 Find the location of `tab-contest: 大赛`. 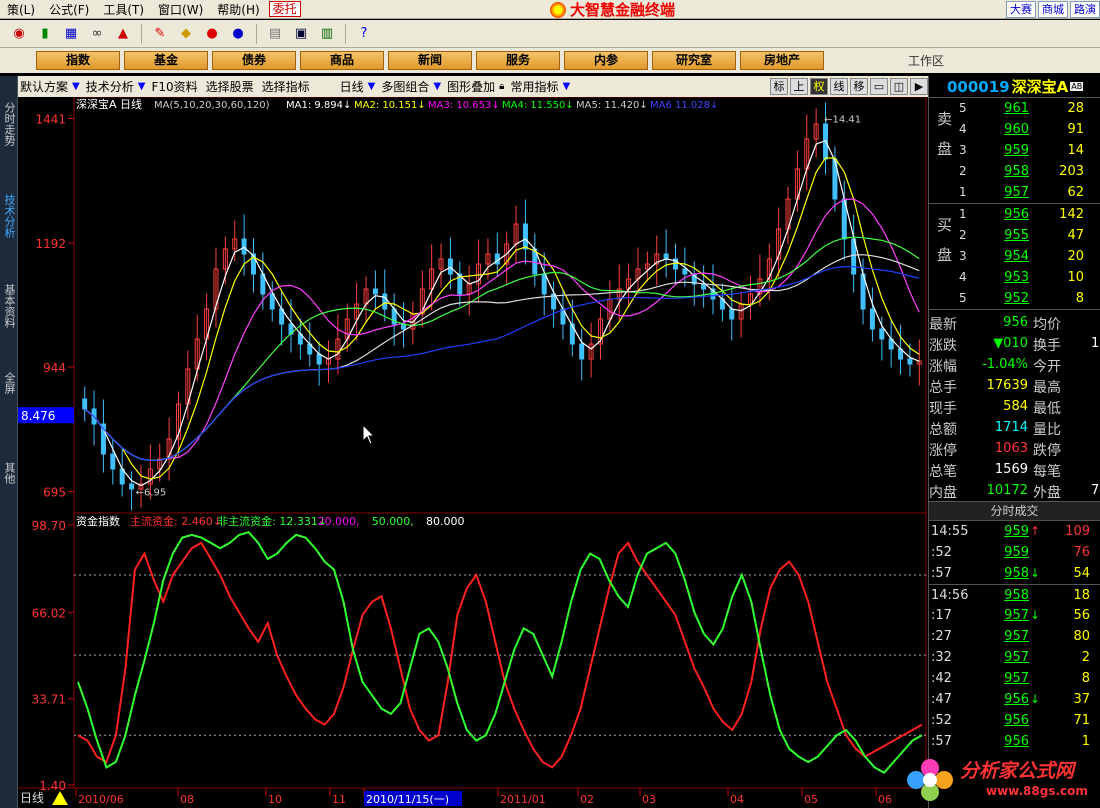

tab-contest: 大赛 is located at coordinates (1021, 9).